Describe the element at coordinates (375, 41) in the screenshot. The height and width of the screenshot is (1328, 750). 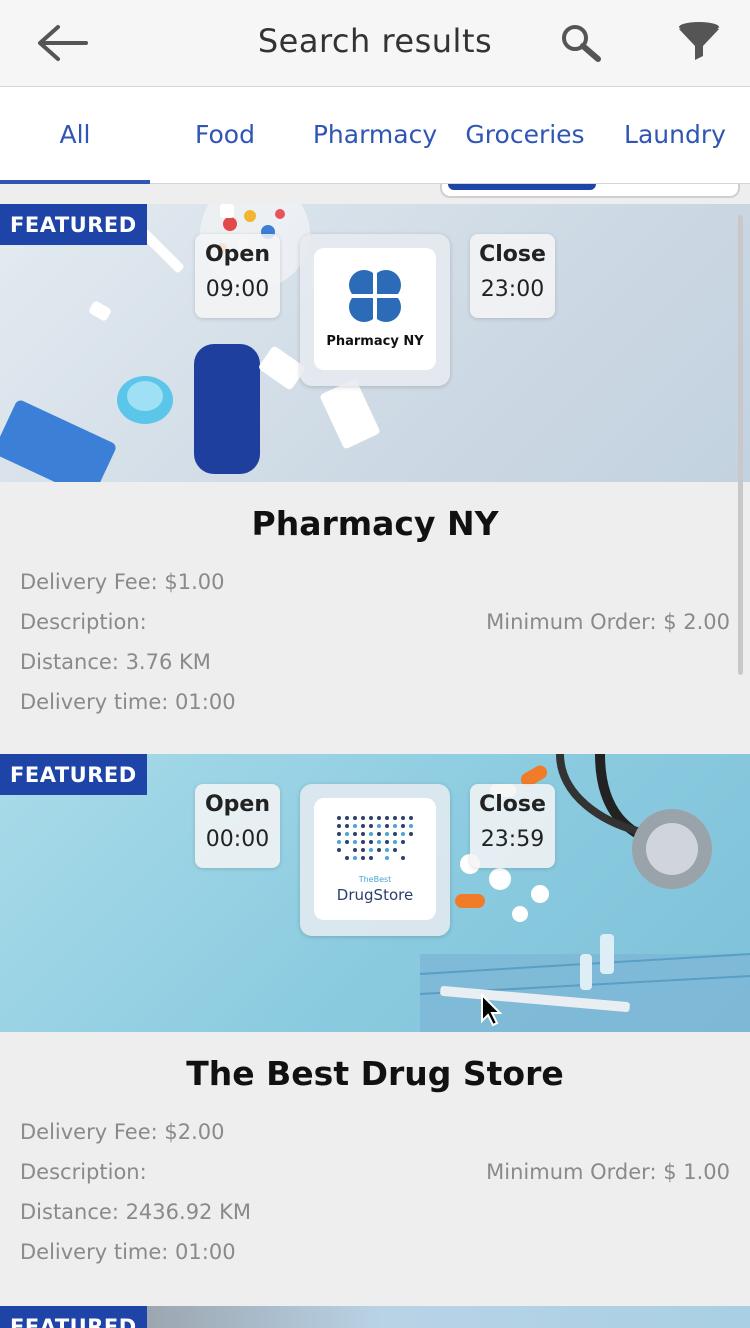
I see `page-title: Search results` at that location.